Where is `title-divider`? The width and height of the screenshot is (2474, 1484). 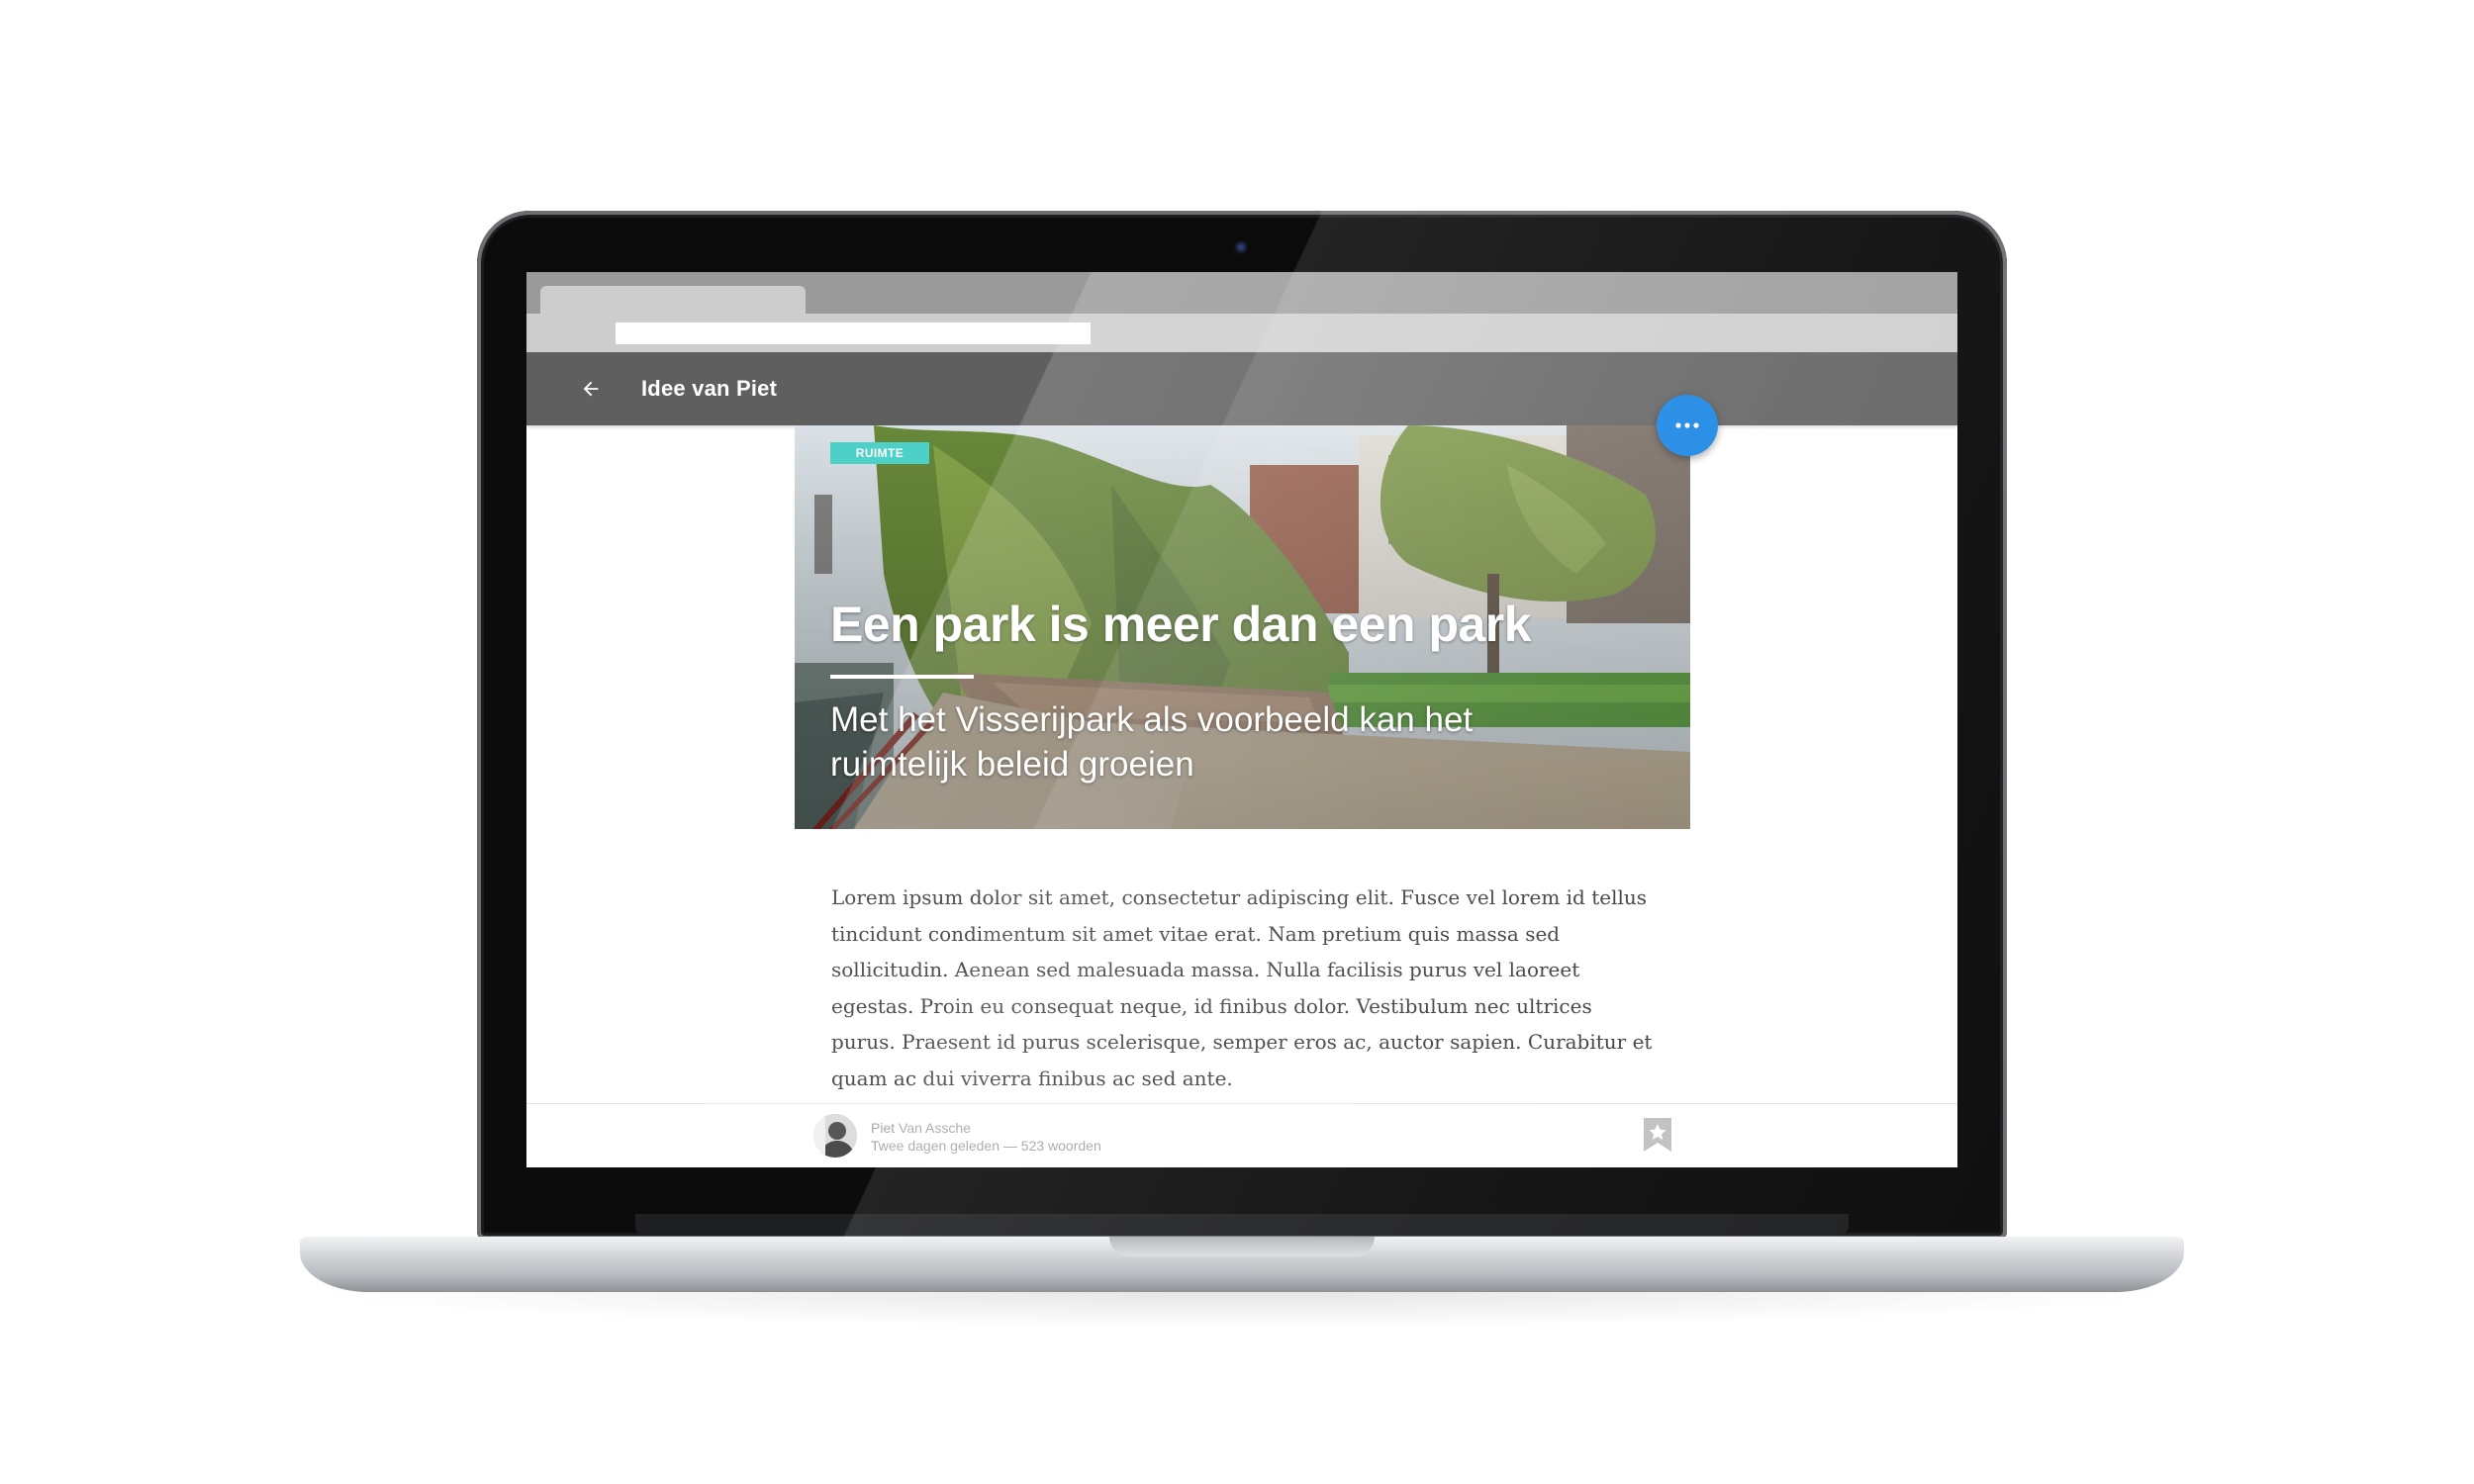 title-divider is located at coordinates (902, 677).